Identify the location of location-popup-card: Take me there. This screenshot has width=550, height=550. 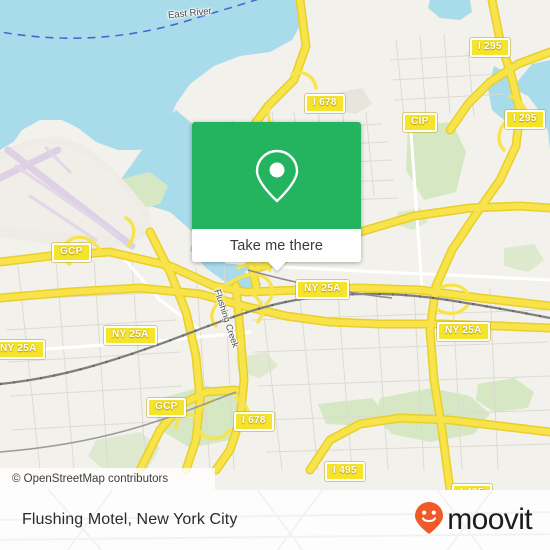
(276, 196).